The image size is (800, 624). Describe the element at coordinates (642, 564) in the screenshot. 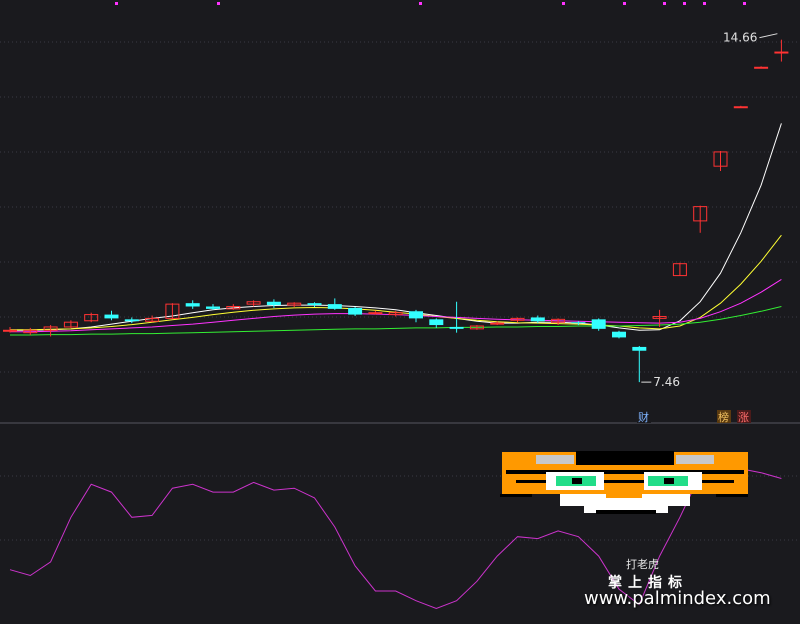

I see `indicator-name: 打老虎` at that location.